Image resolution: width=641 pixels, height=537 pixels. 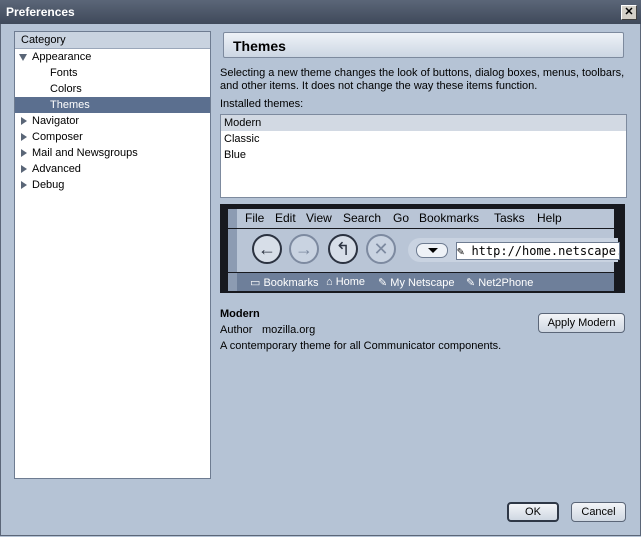 What do you see at coordinates (533, 512) in the screenshot?
I see `ok-button: OK` at bounding box center [533, 512].